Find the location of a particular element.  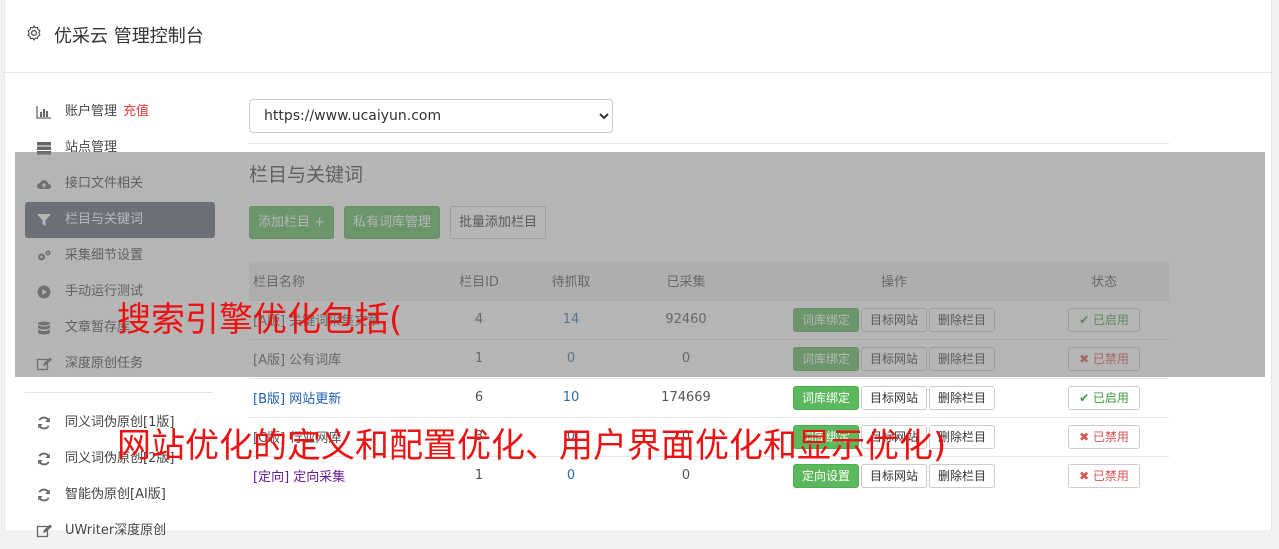

cogs-icon is located at coordinates (44, 255).